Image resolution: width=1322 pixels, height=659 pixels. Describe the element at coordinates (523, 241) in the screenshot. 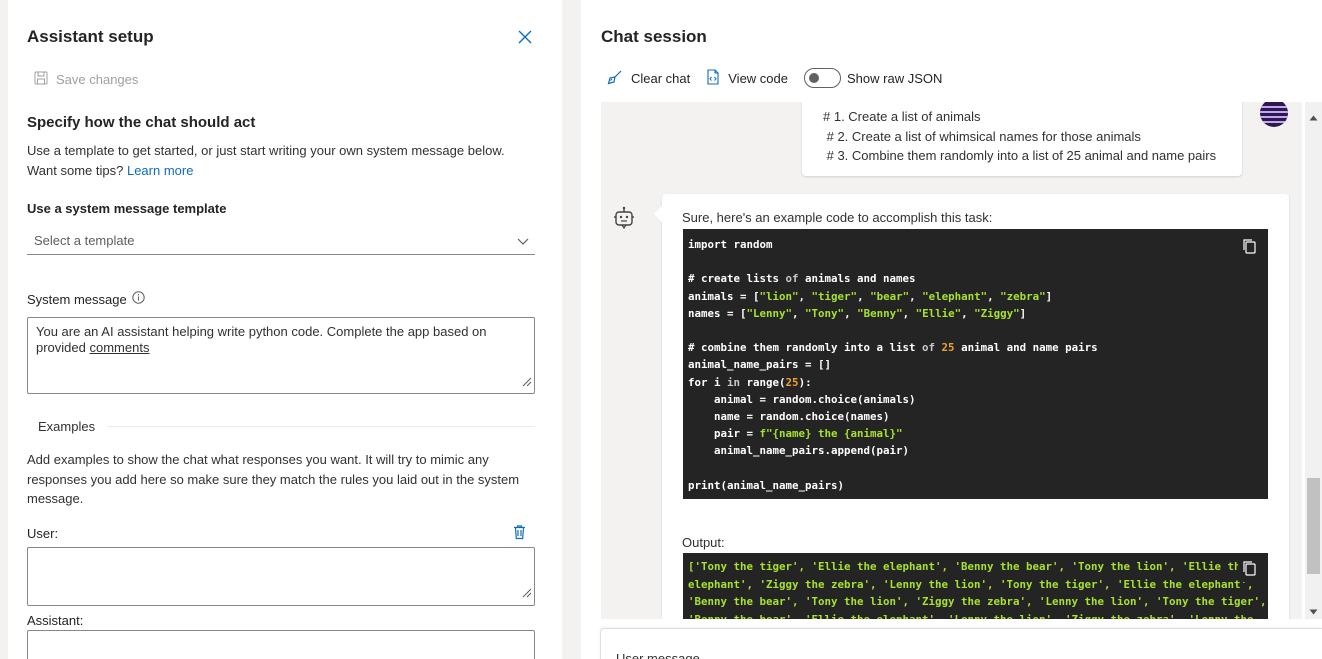

I see `chevron-down-icon` at that location.